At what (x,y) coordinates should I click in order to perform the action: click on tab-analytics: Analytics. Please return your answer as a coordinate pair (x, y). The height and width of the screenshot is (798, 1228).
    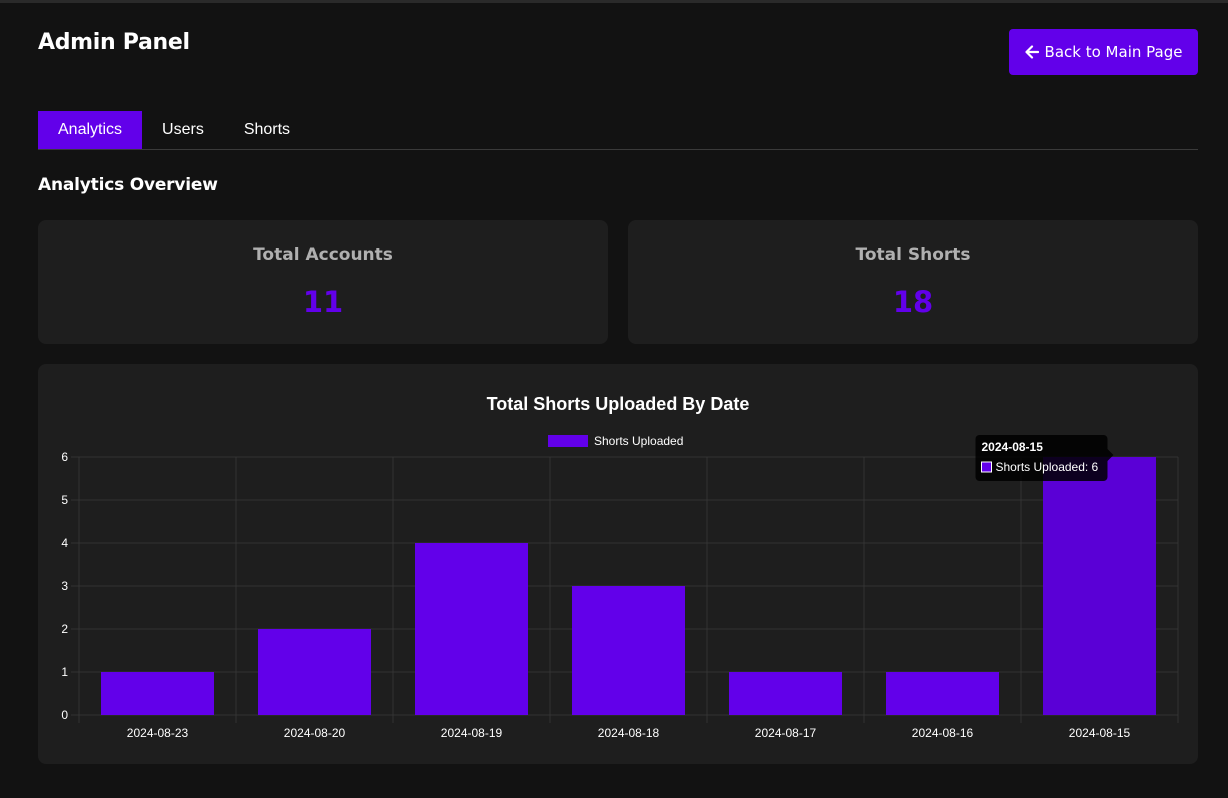
    Looking at the image, I should click on (90, 130).